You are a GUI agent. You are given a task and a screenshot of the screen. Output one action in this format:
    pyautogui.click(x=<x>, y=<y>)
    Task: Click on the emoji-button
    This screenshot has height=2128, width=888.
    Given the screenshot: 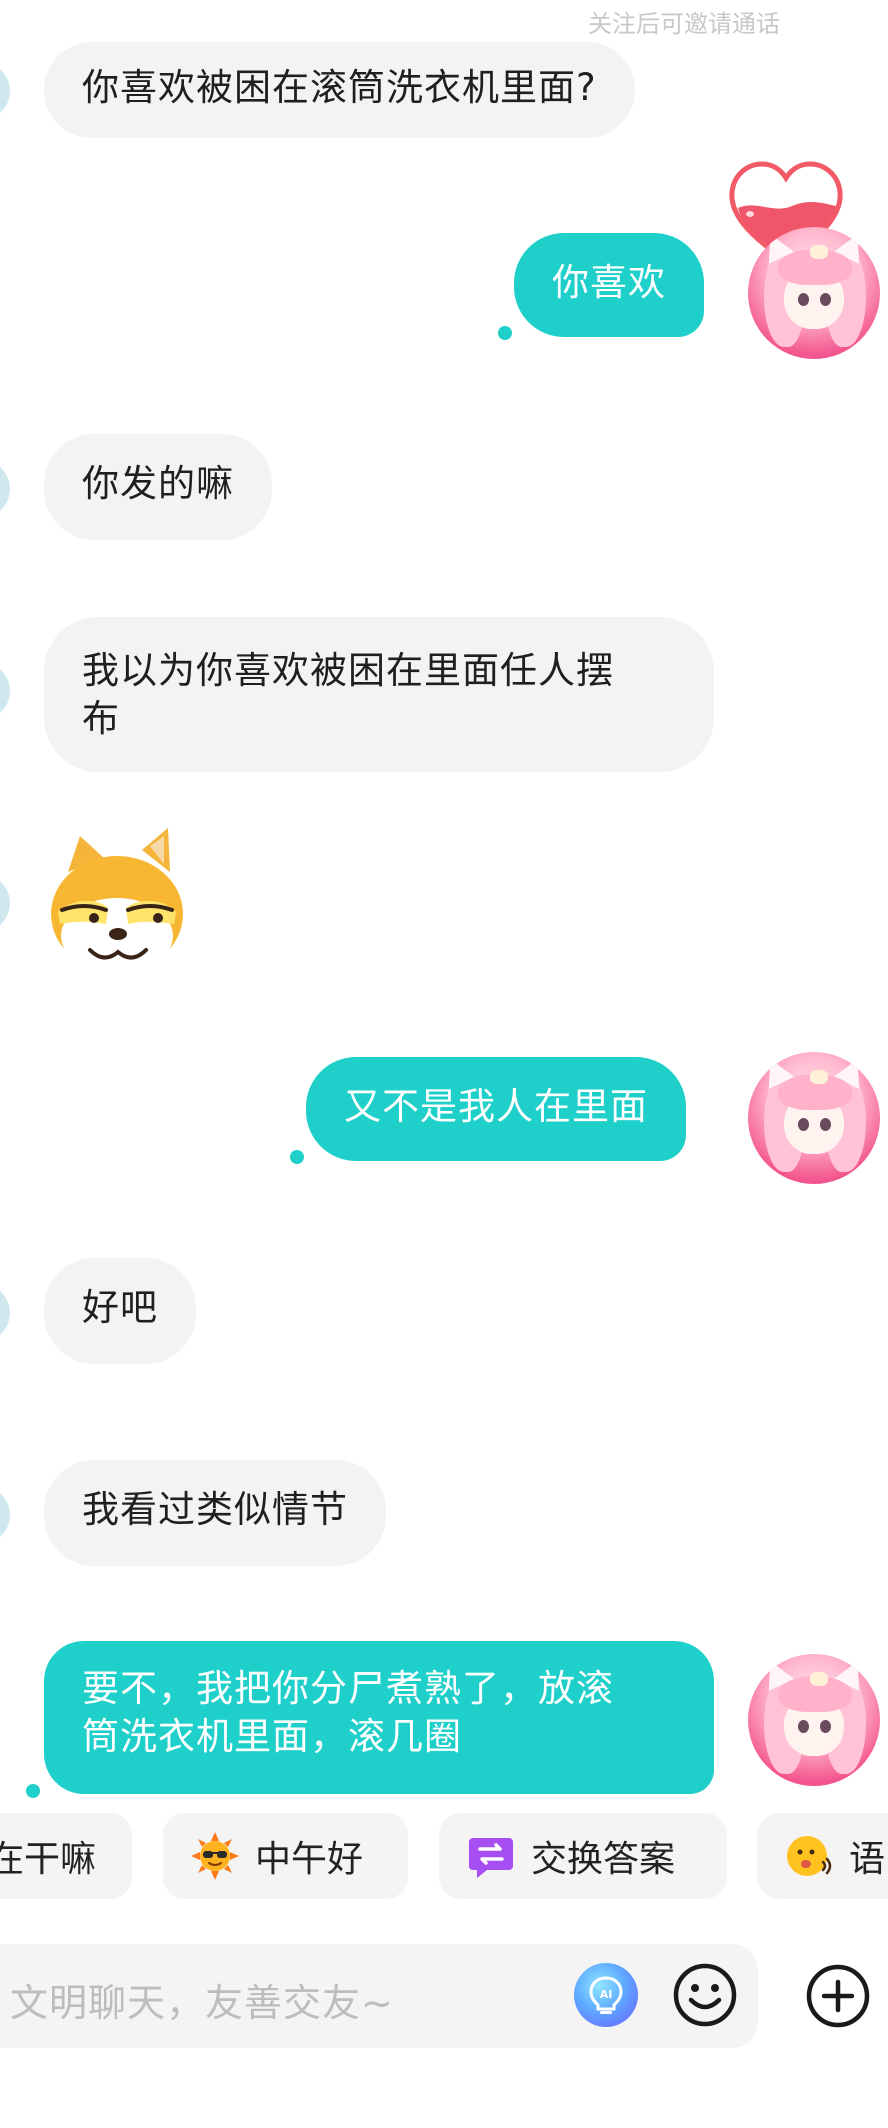 What is the action you would take?
    pyautogui.click(x=705, y=1995)
    